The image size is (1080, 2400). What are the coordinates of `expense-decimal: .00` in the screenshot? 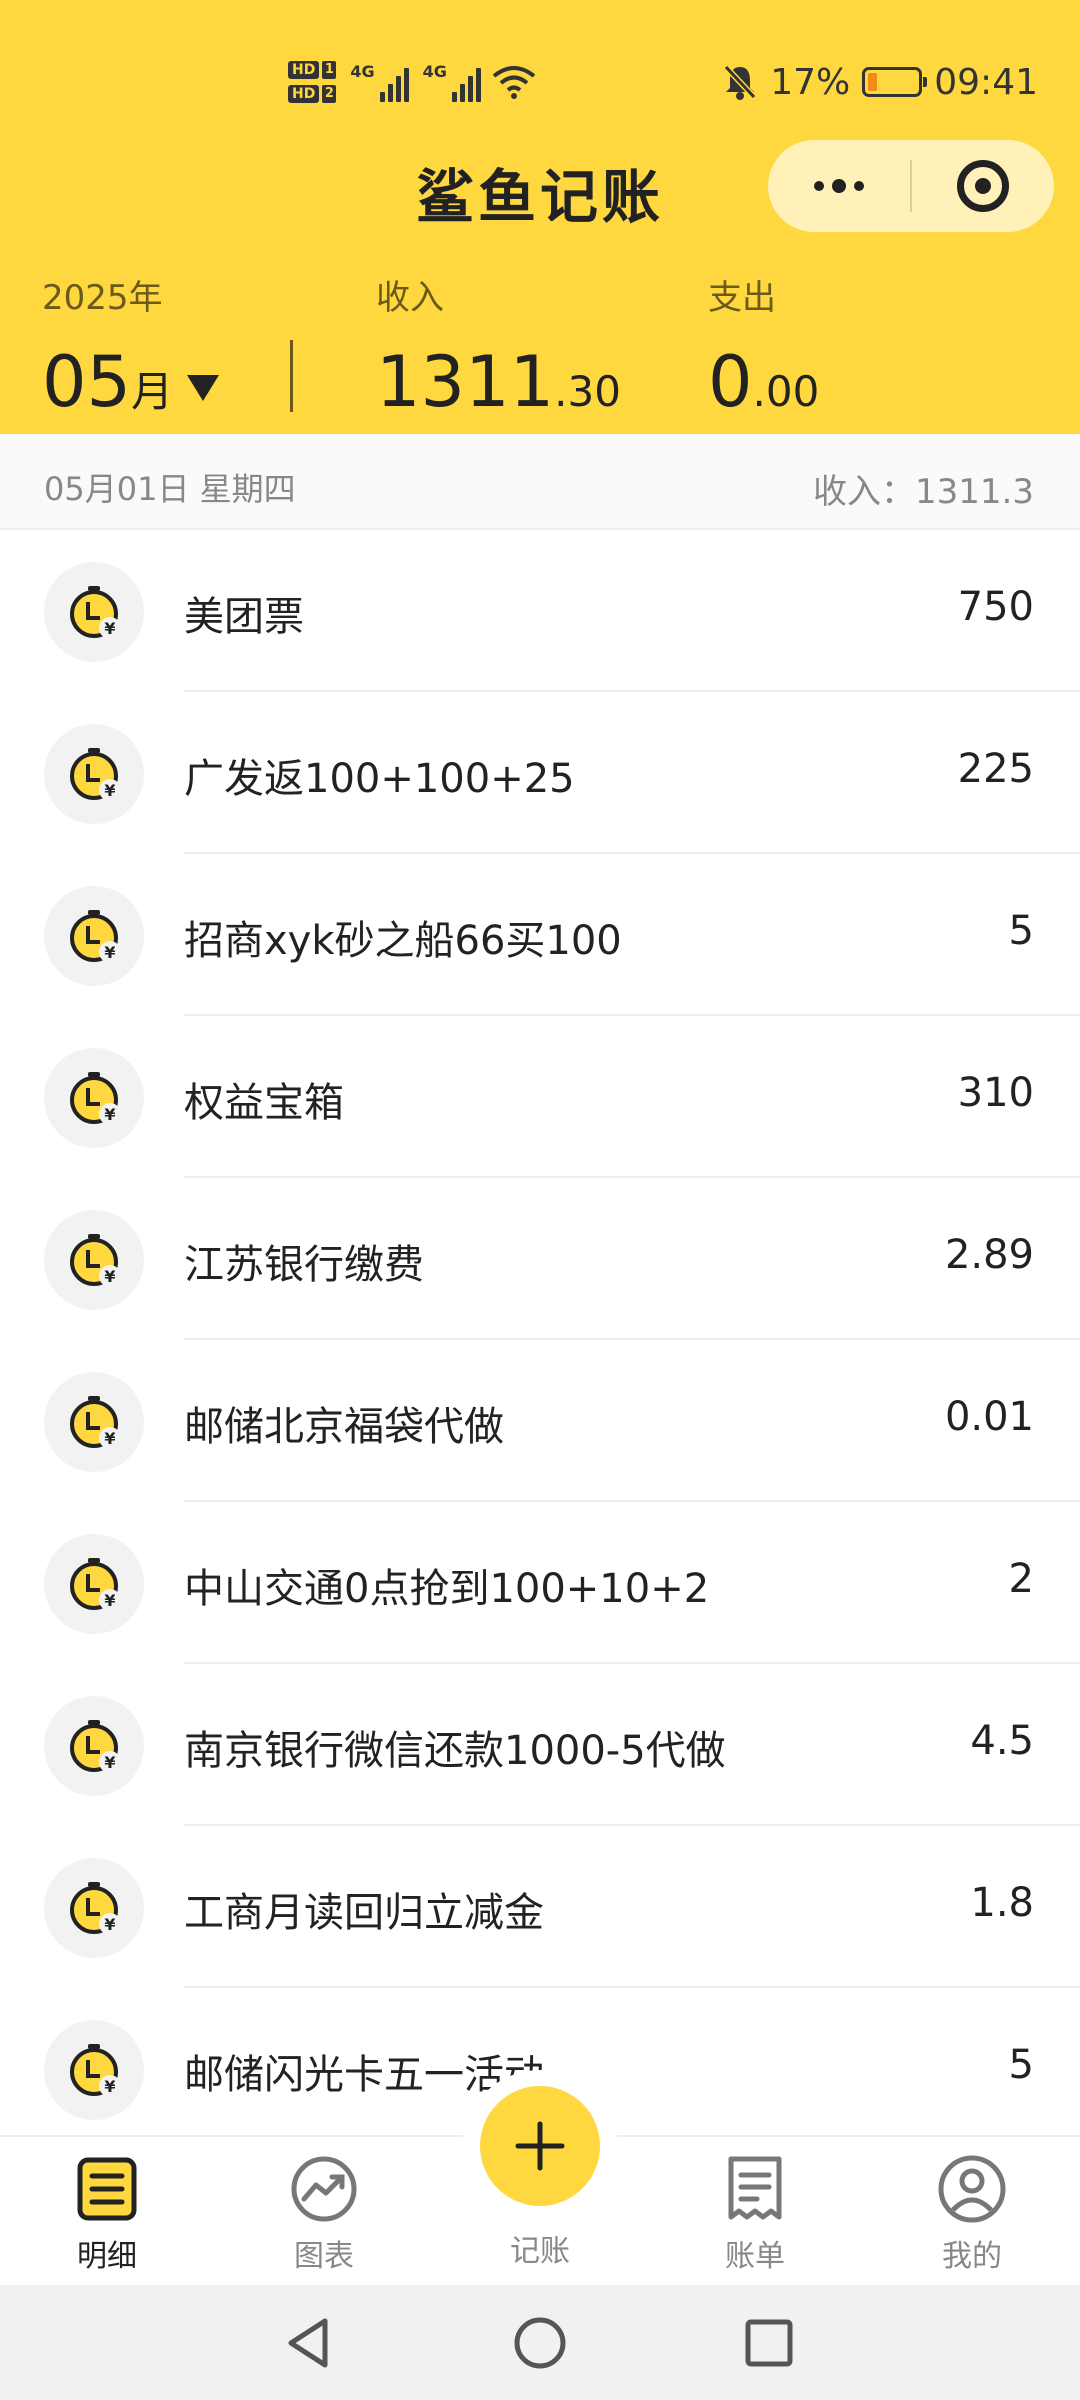 It's located at (786, 391).